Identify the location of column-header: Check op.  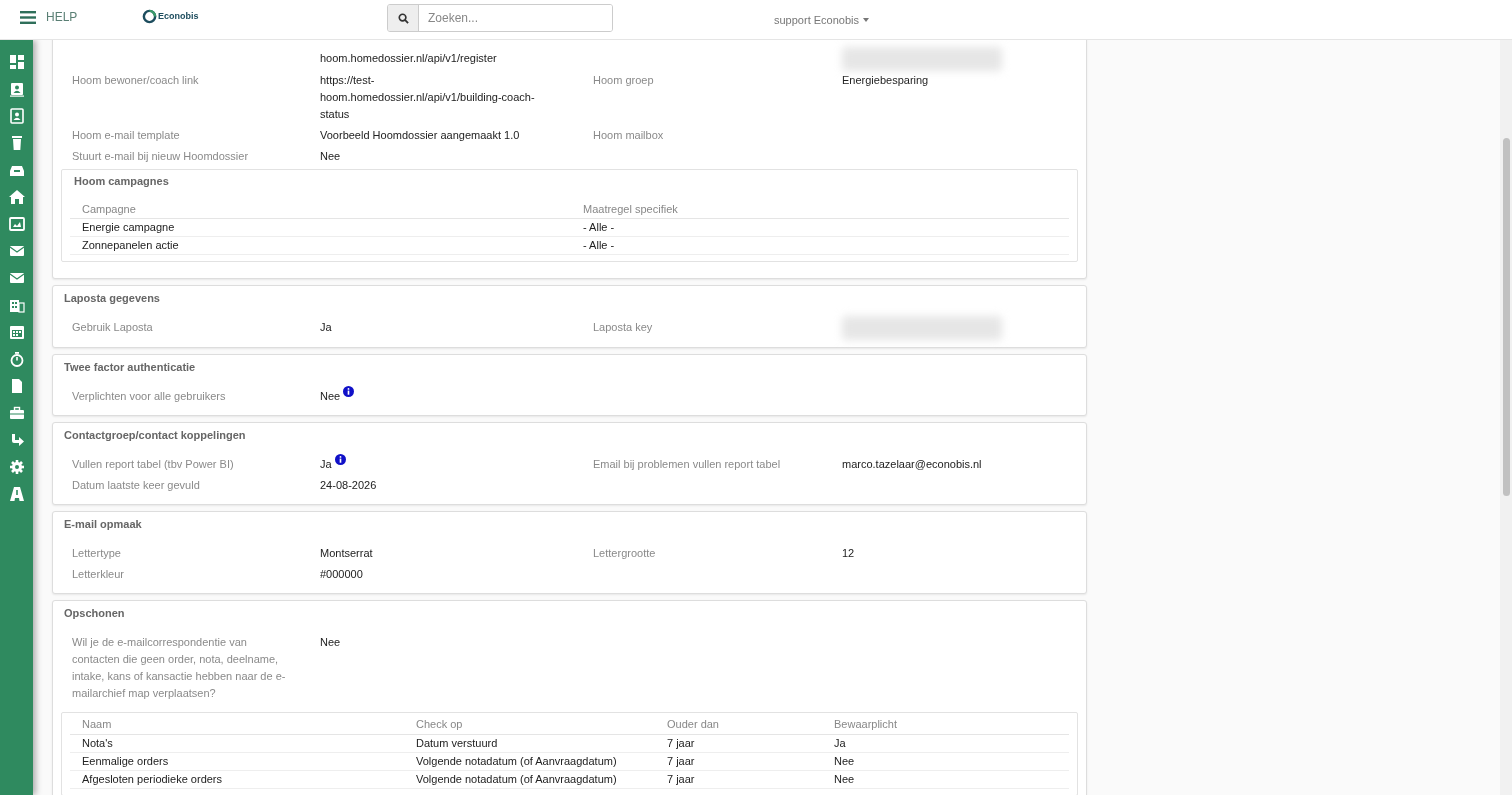
(439, 724).